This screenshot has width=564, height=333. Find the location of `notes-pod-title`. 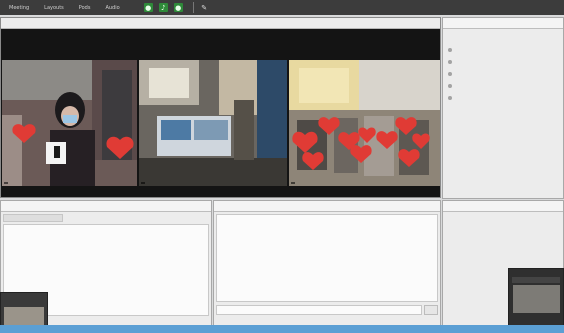

notes-pod-title is located at coordinates (106, 206).